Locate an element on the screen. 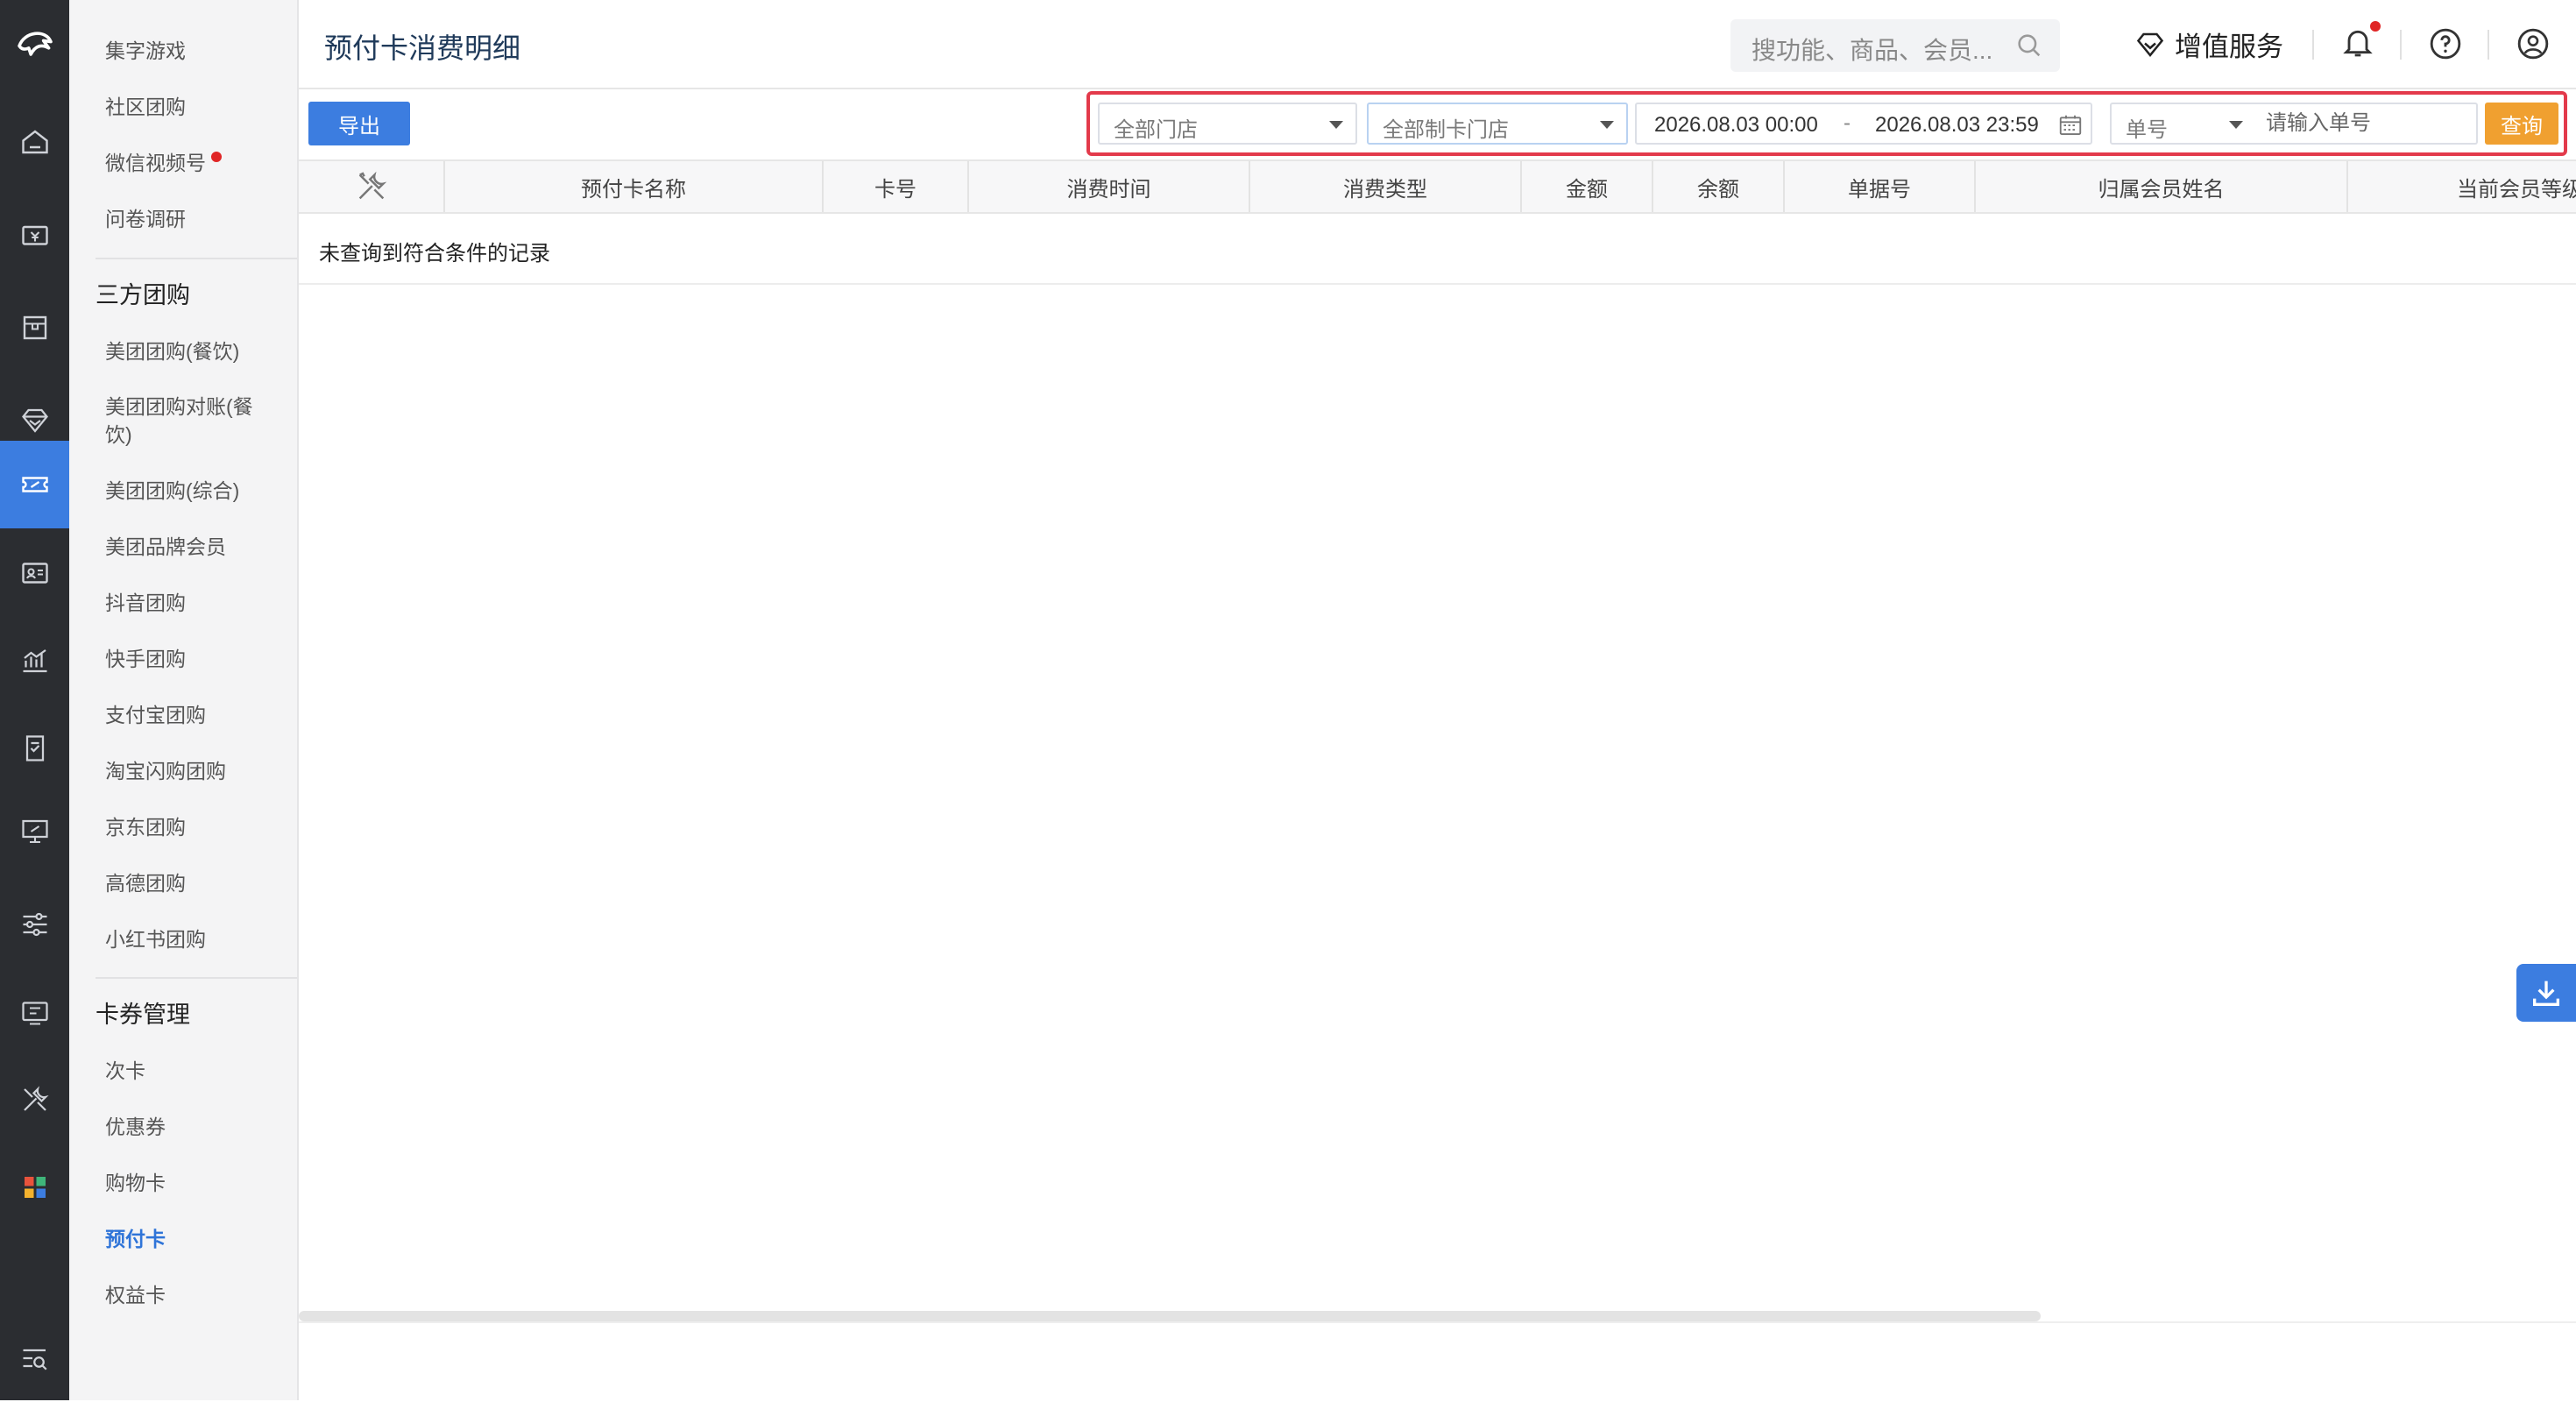 Image resolution: width=2576 pixels, height=1402 pixels. help-icon is located at coordinates (2445, 46).